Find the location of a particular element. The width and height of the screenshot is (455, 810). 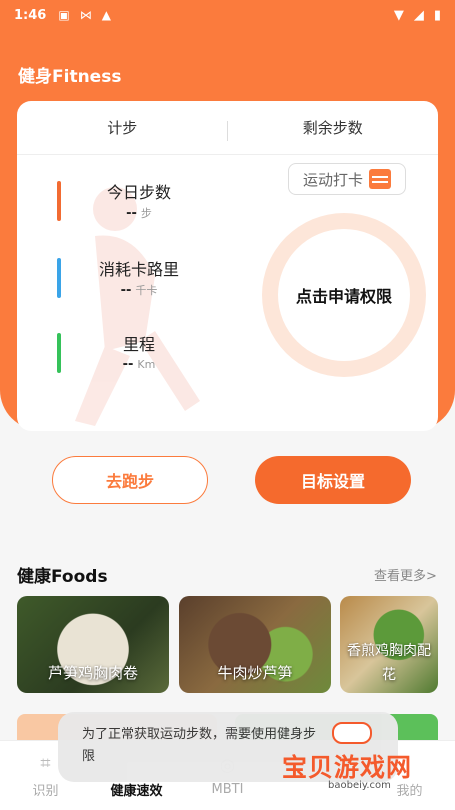

nav-label: MBTI is located at coordinates (227, 789).